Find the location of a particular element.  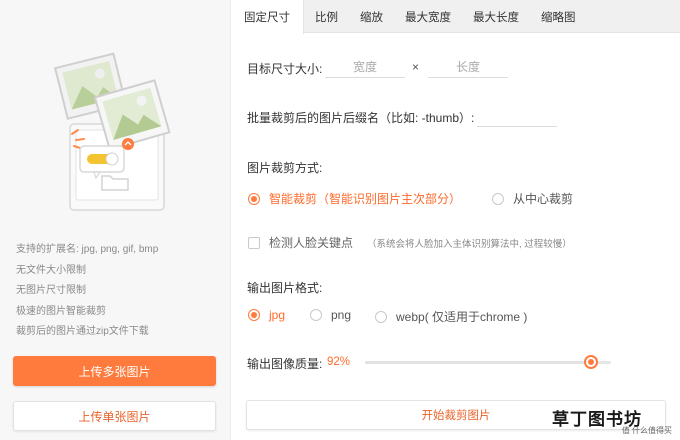

feature-item: 裁剪后的图片通过zip文件下载 is located at coordinates (82, 331).